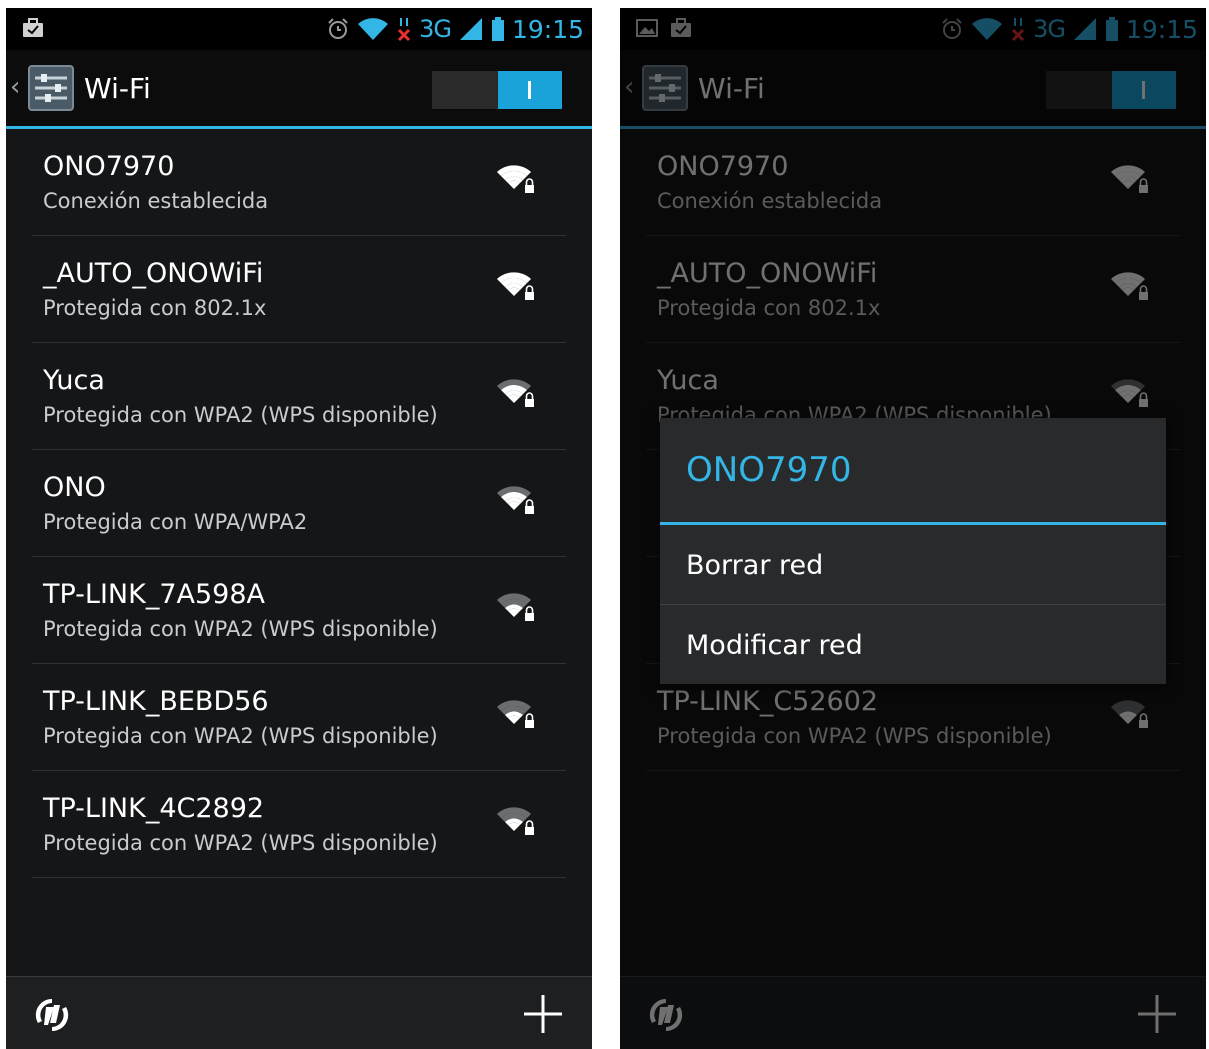 The image size is (1209, 1049). Describe the element at coordinates (497, 29) in the screenshot. I see `battery-icon` at that location.